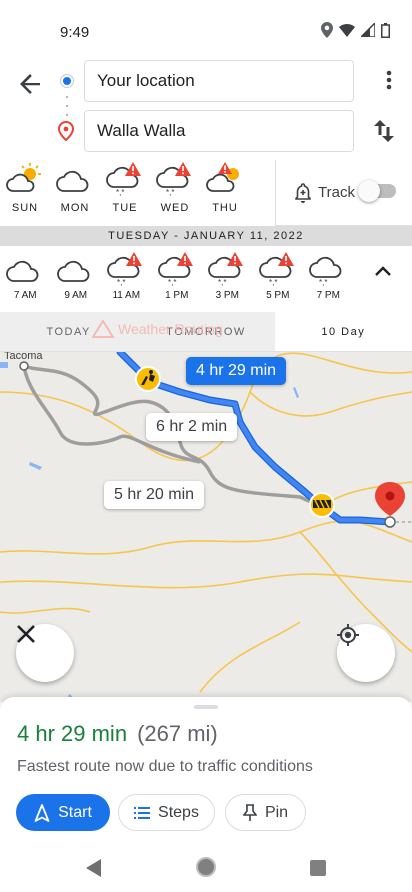  I want to click on signal-icon, so click(368, 30).